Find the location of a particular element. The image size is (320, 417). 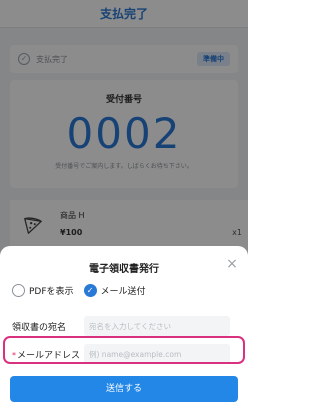

recipient-name-row: 領収書の宛名 is located at coordinates (124, 326).